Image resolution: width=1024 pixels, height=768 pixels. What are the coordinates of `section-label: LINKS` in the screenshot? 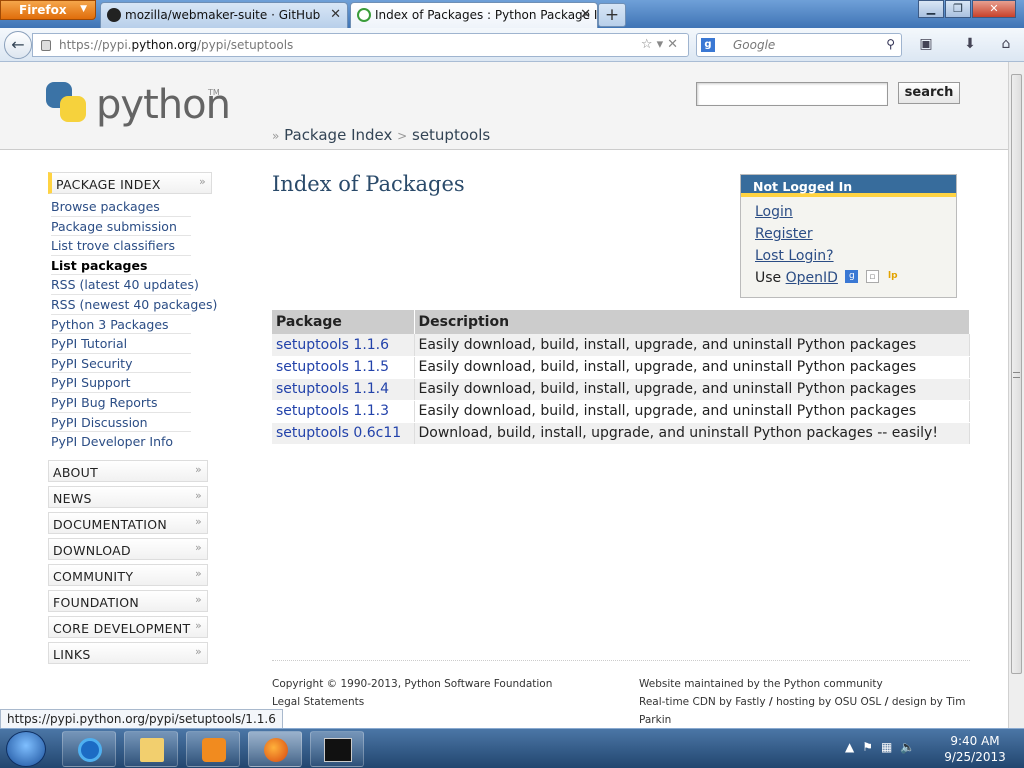 It's located at (72, 654).